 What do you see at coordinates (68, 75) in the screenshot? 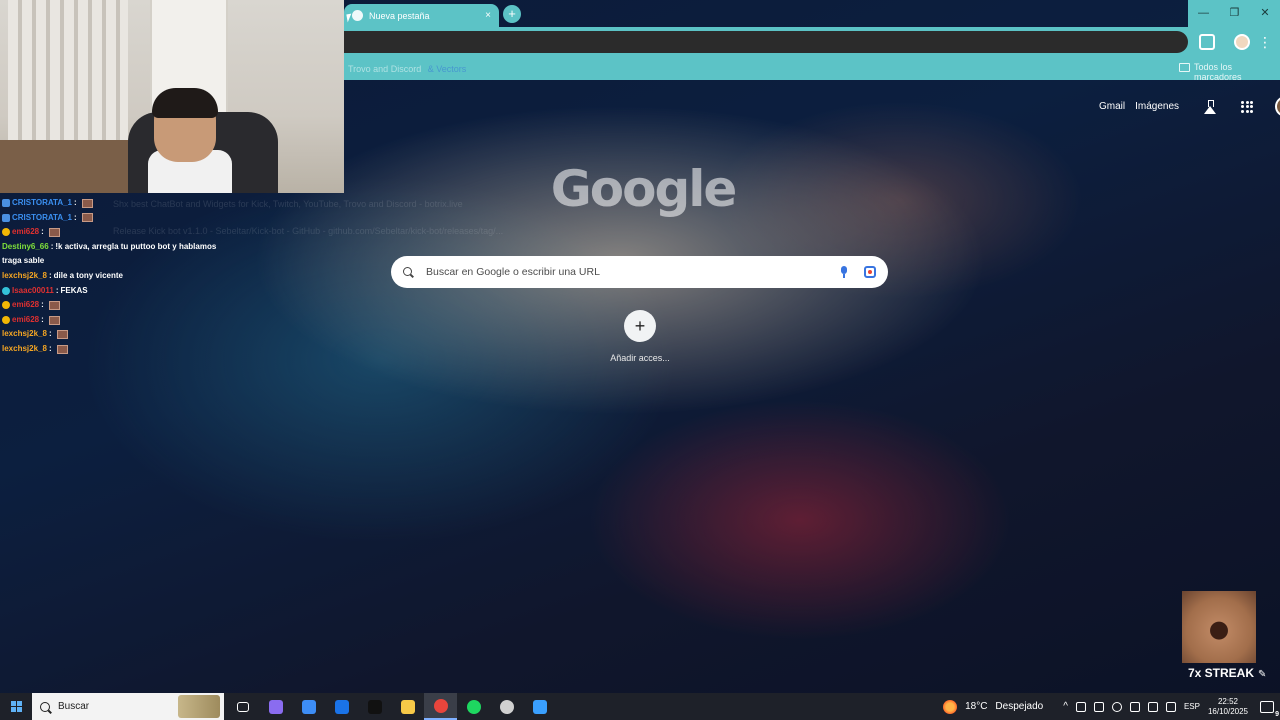
I see `webcam-curtain` at bounding box center [68, 75].